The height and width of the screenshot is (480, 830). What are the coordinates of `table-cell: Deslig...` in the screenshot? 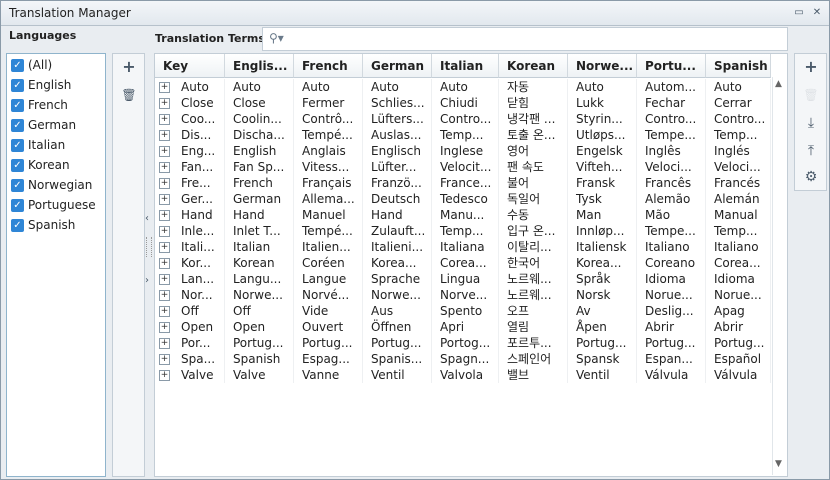 It's located at (673, 311).